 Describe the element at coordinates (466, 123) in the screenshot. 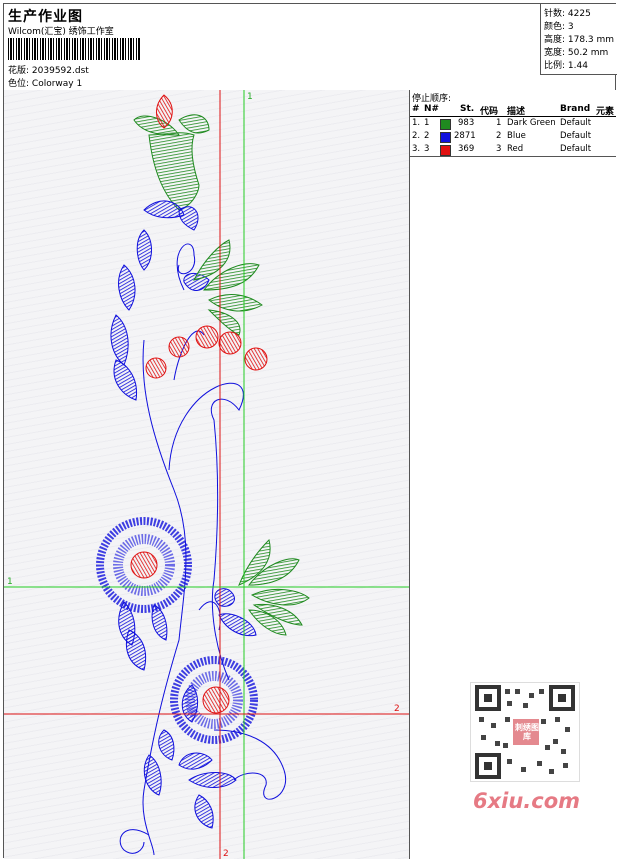

I see `row-stitches: 983` at that location.